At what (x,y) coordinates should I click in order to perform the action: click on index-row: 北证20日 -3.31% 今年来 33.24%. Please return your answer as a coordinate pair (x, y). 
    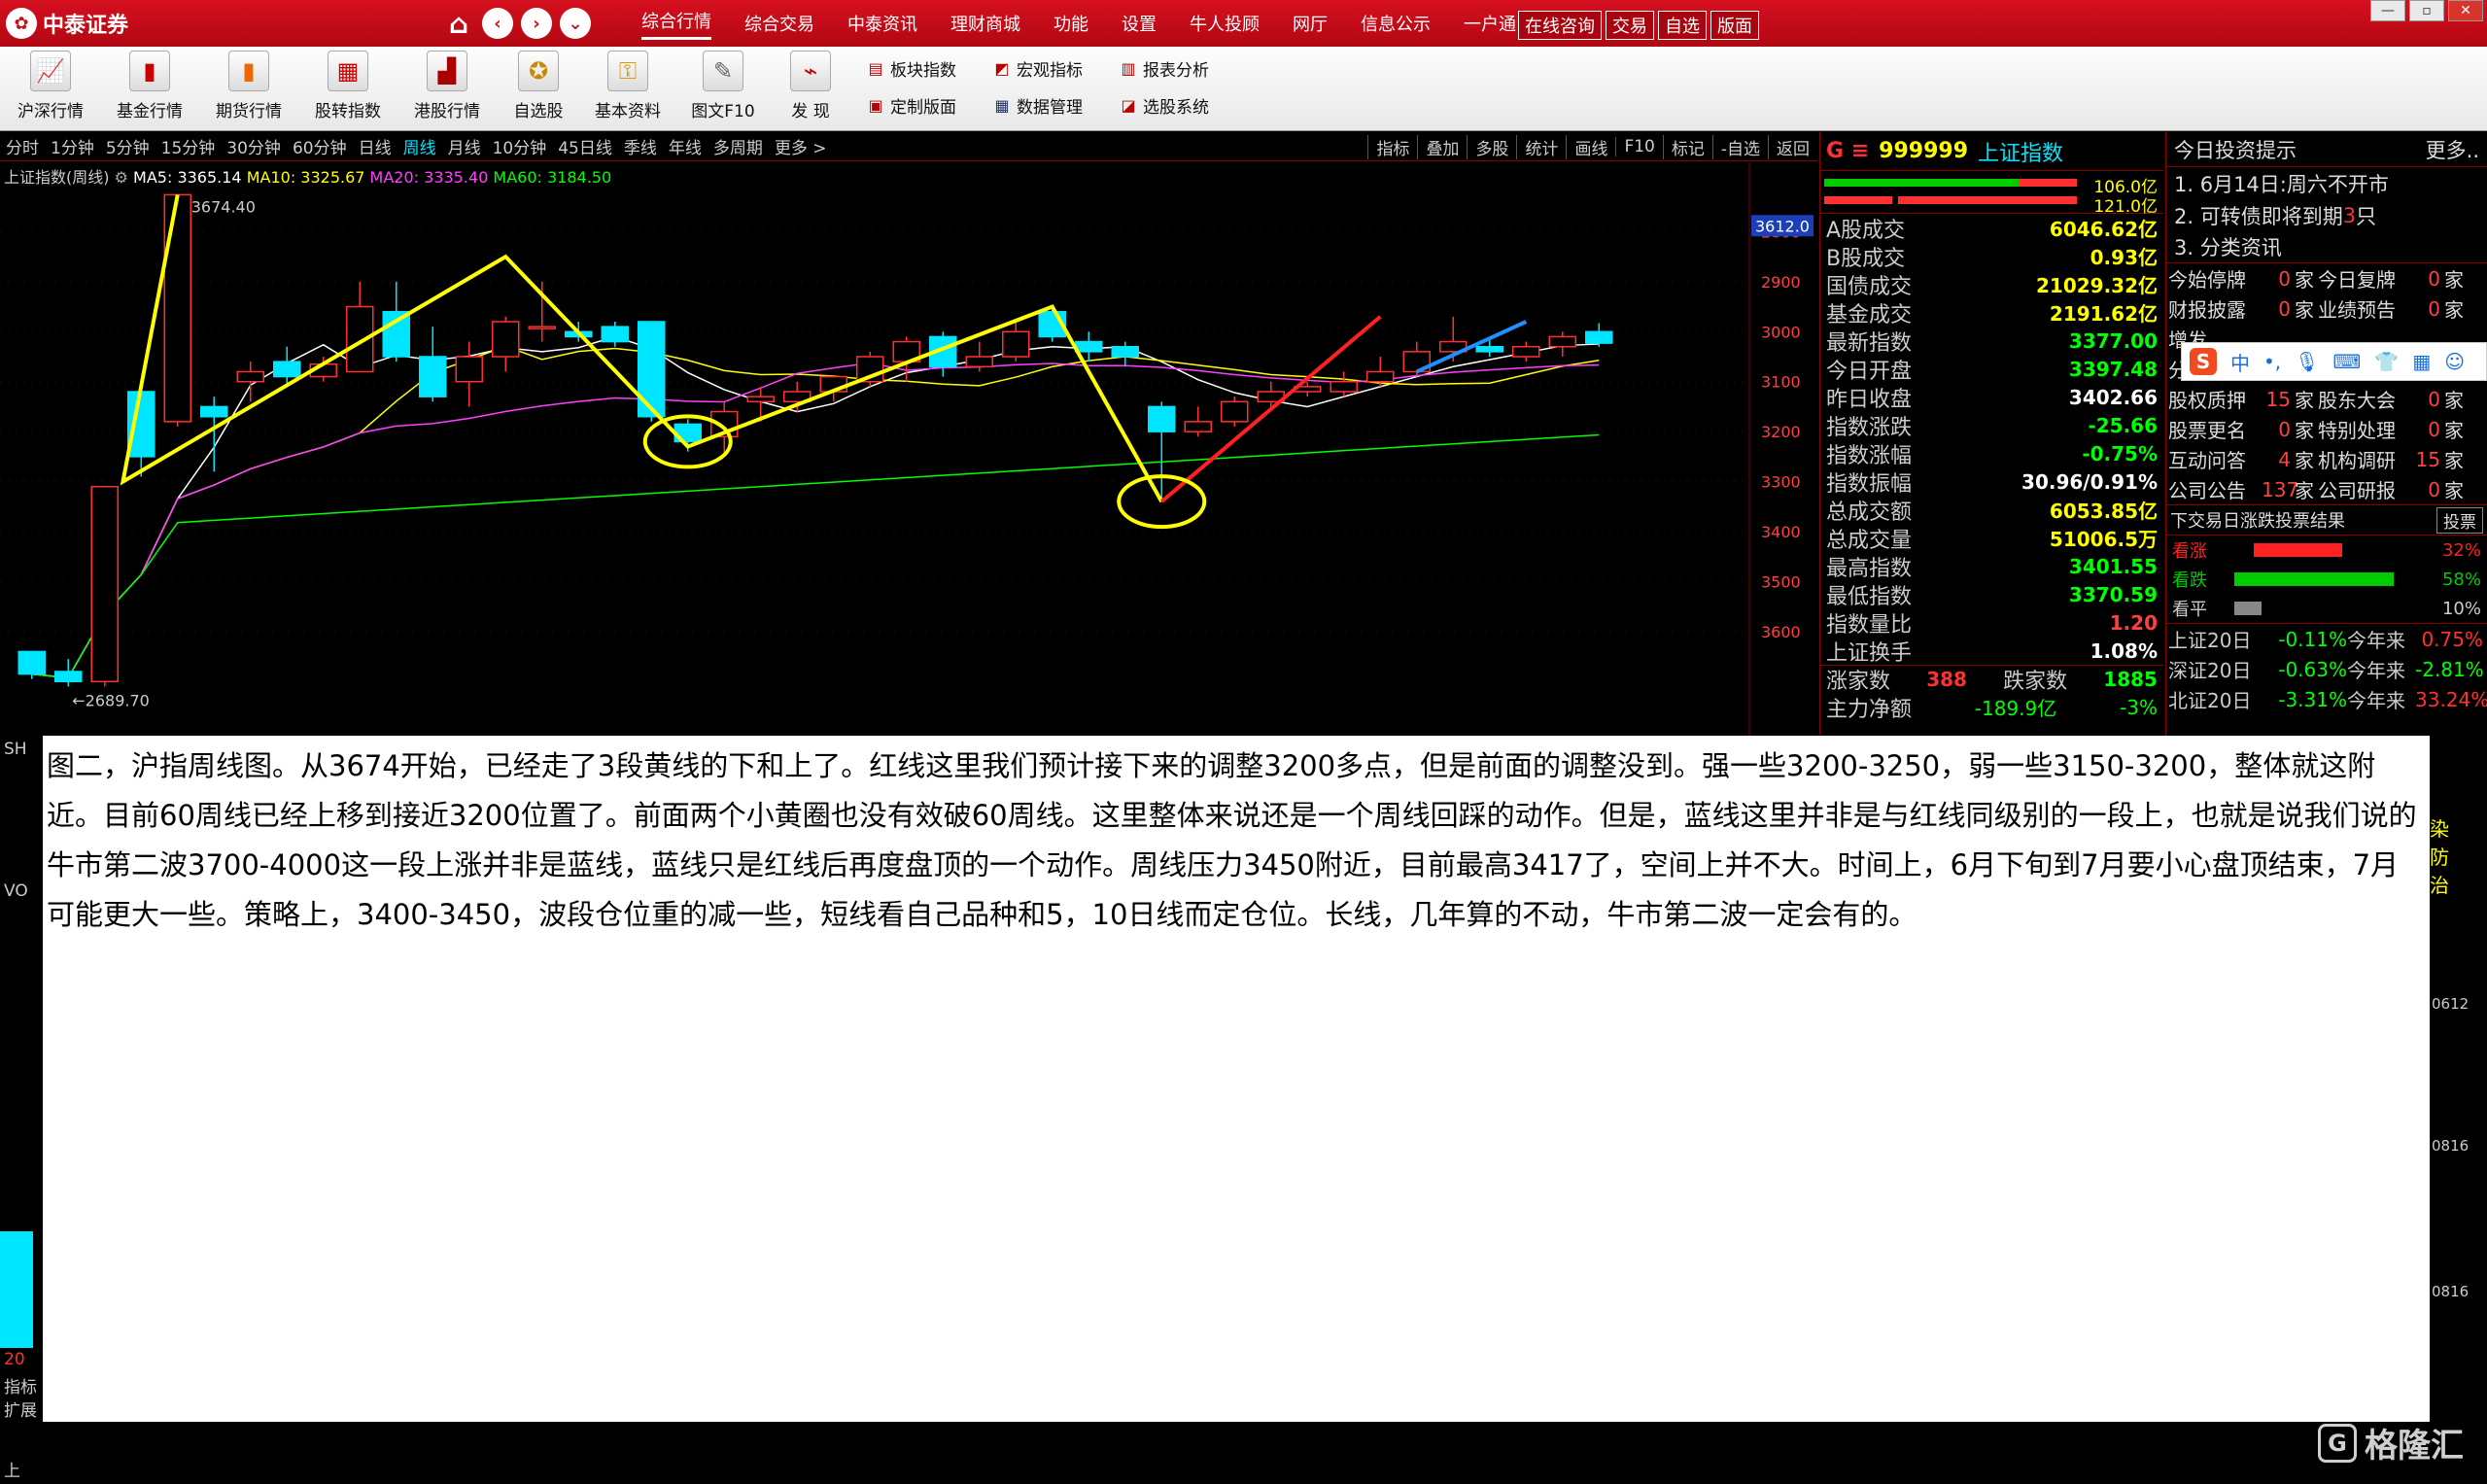
    Looking at the image, I should click on (2327, 699).